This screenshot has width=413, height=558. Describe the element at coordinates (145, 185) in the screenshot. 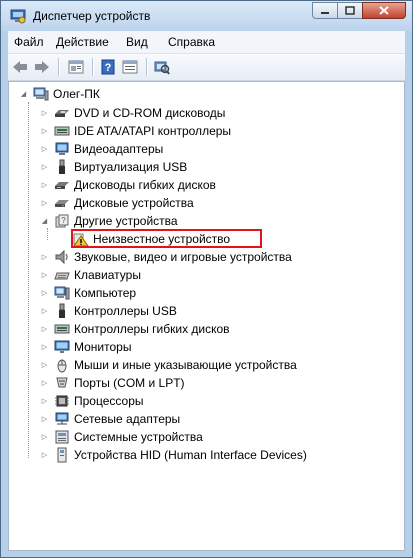

I see `tree-item-label: Дисководы гибких дисков` at that location.